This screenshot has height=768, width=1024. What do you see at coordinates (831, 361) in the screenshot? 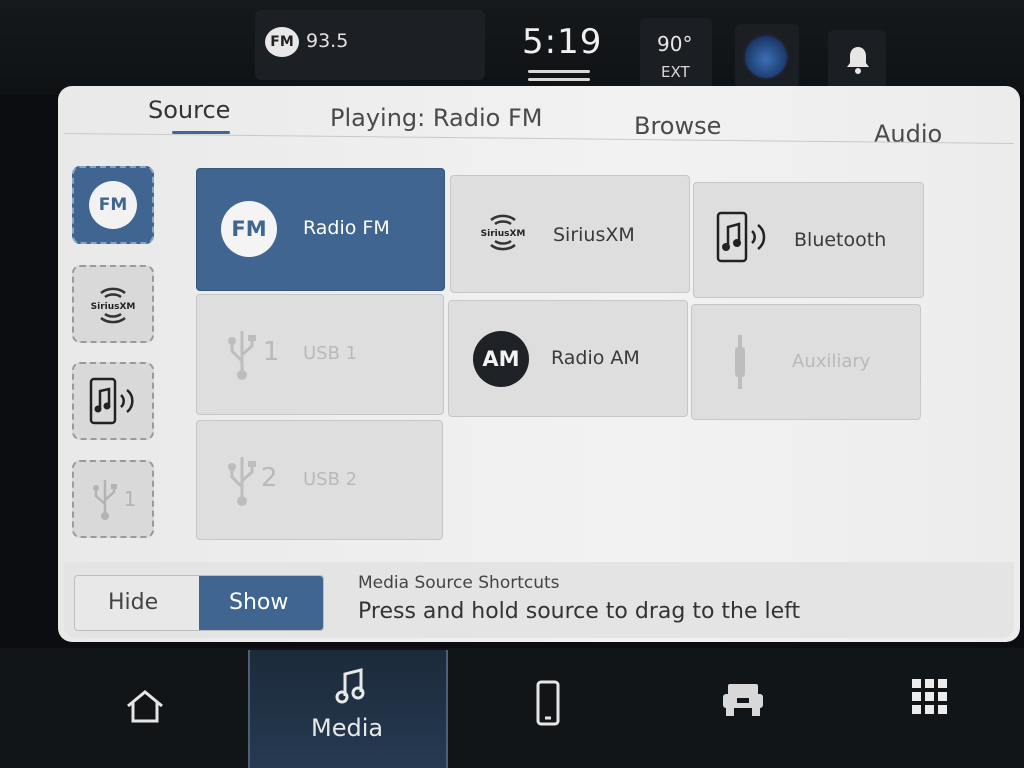
I see `source-label: Auxiliary` at bounding box center [831, 361].